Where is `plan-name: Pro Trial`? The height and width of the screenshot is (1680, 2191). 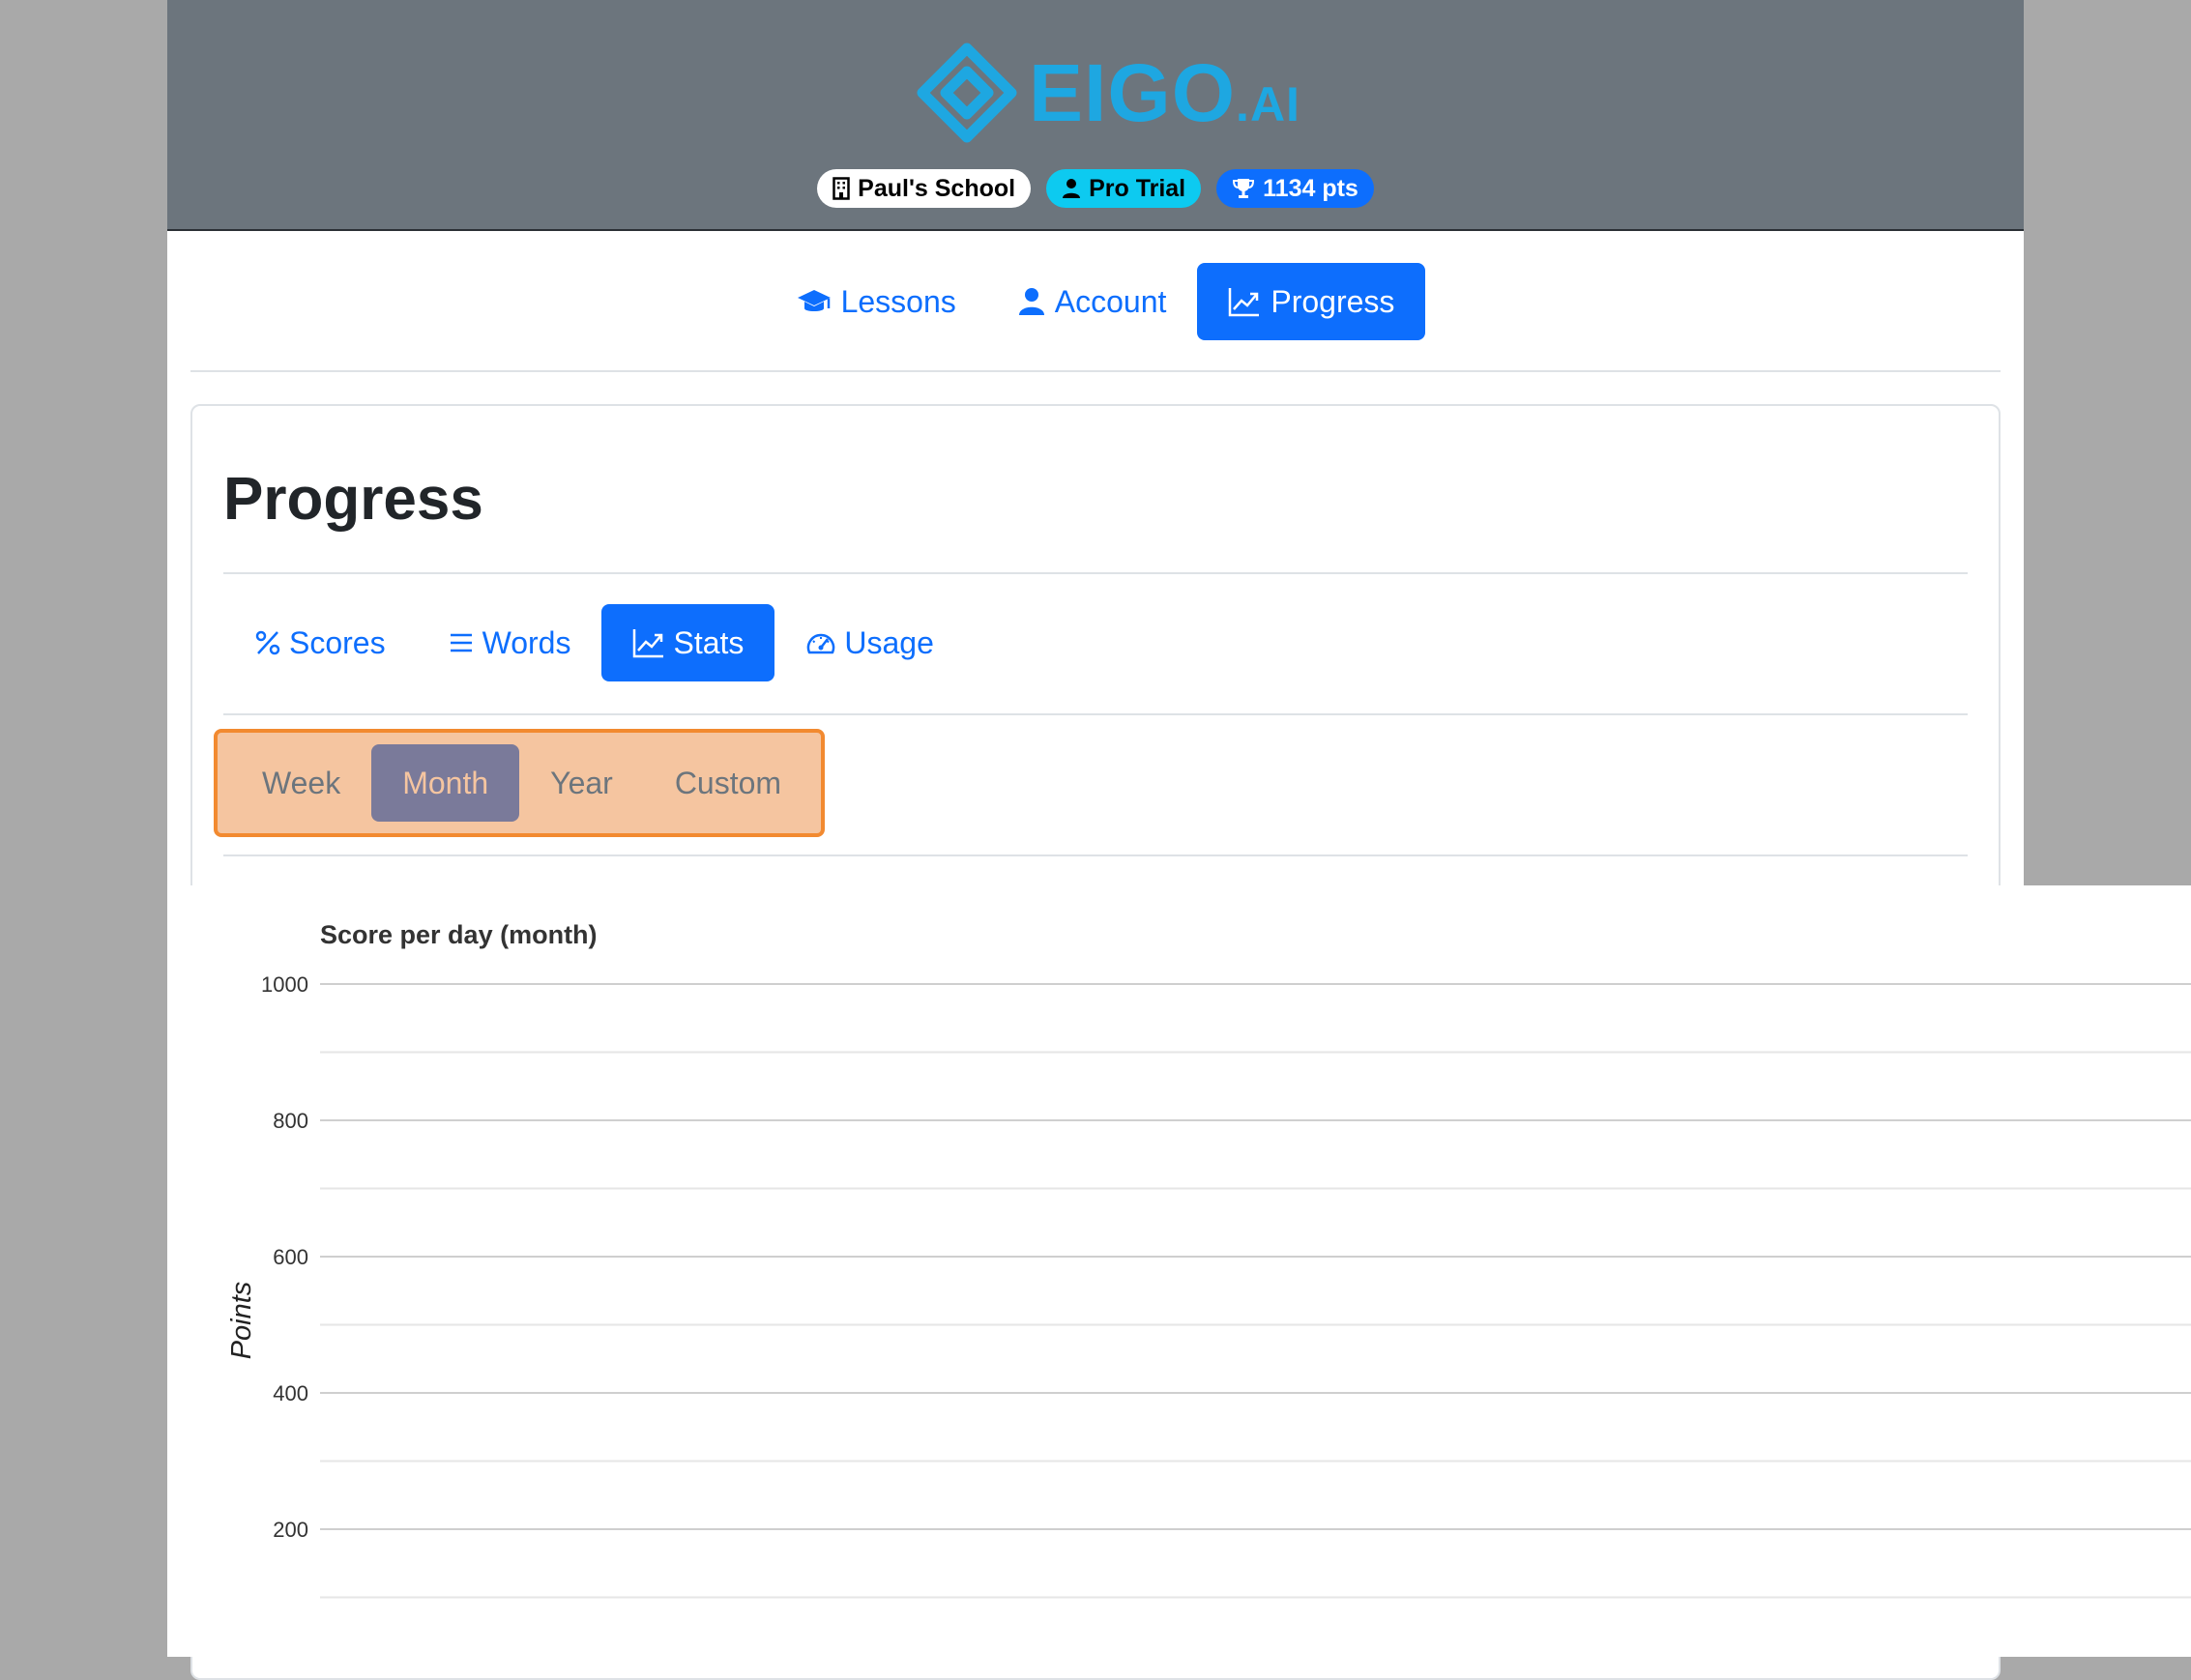
plan-name: Pro Trial is located at coordinates (1137, 188).